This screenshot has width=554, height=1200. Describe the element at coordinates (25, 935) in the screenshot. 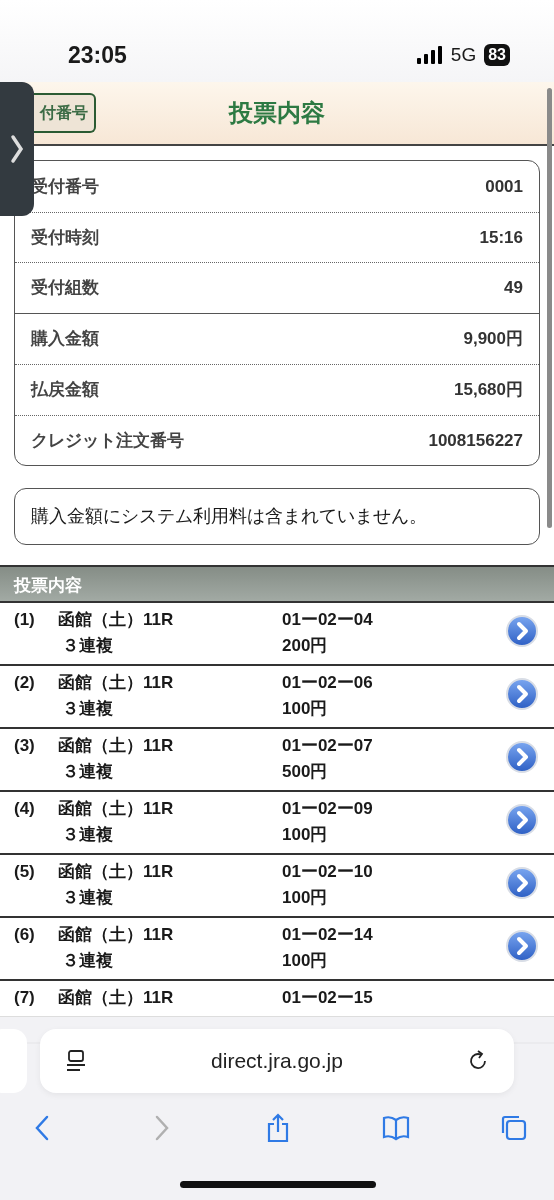

I see `bet-index: (6)` at that location.